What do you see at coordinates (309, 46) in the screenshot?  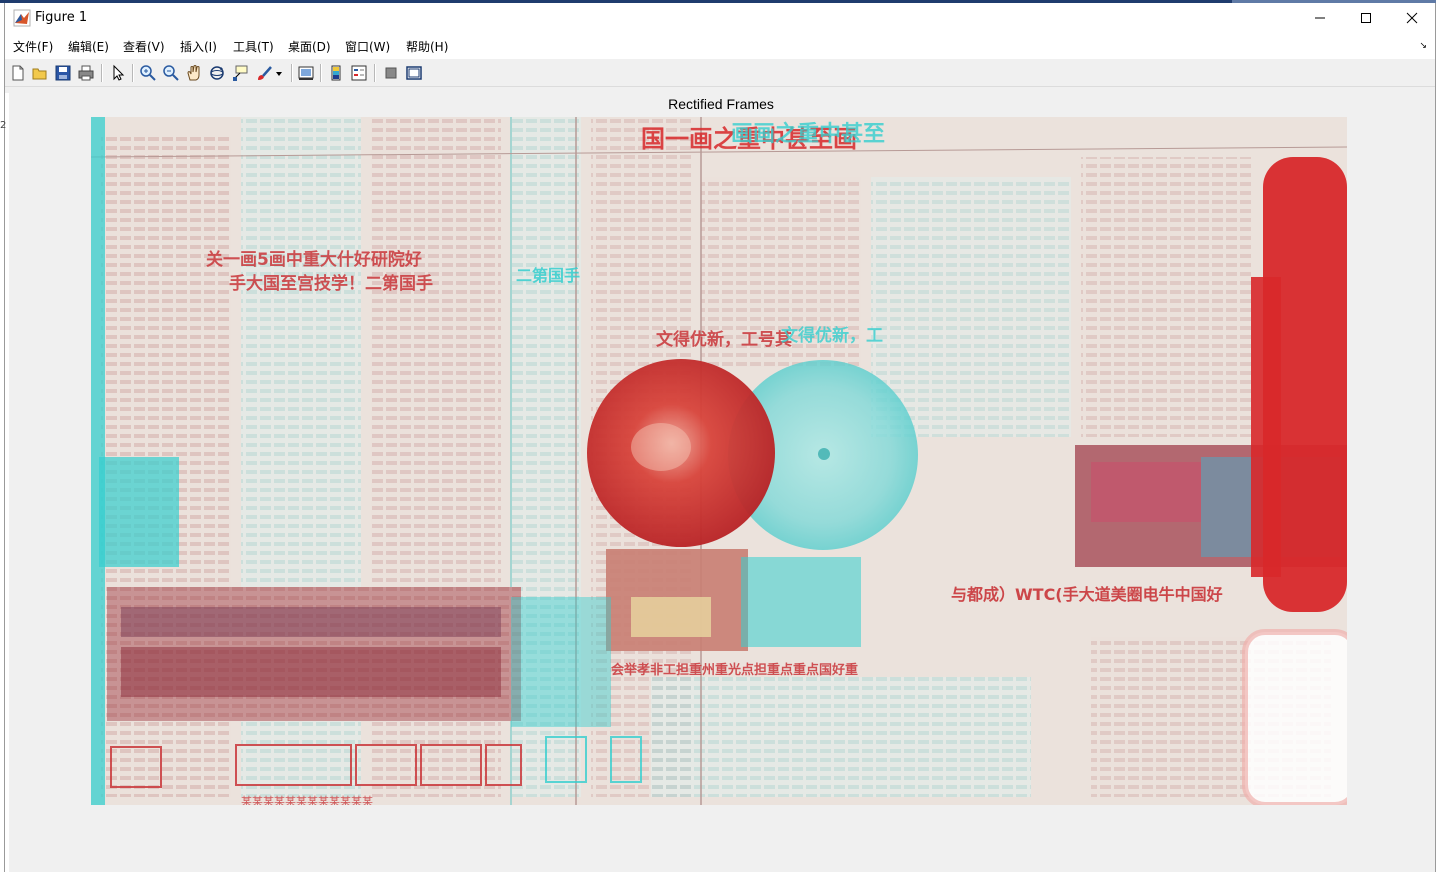 I see `menu-desktop: 桌面(D)` at bounding box center [309, 46].